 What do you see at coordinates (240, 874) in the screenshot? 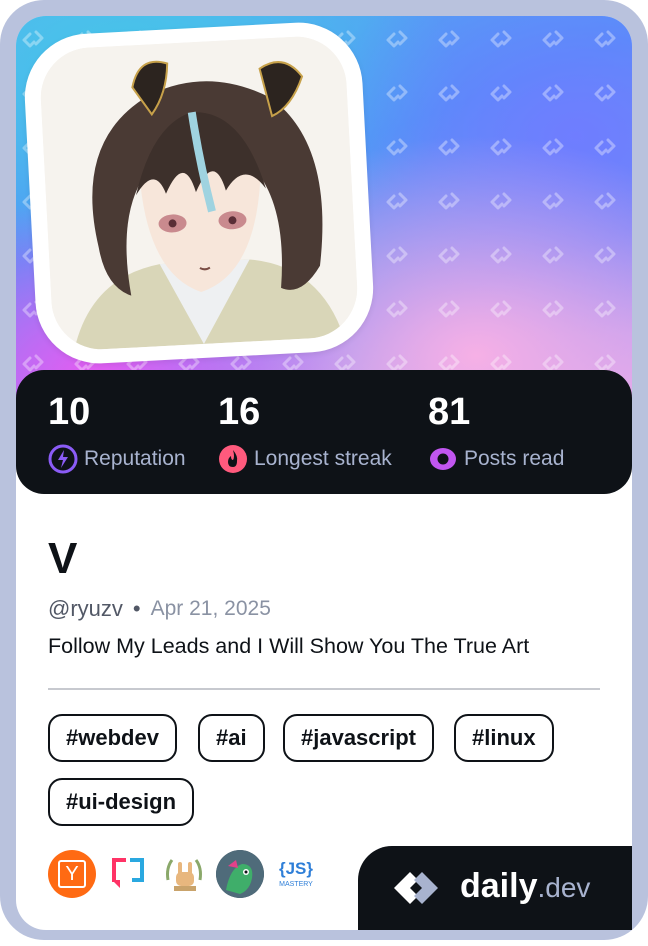
I see `dino-avatar-badge-icon` at bounding box center [240, 874].